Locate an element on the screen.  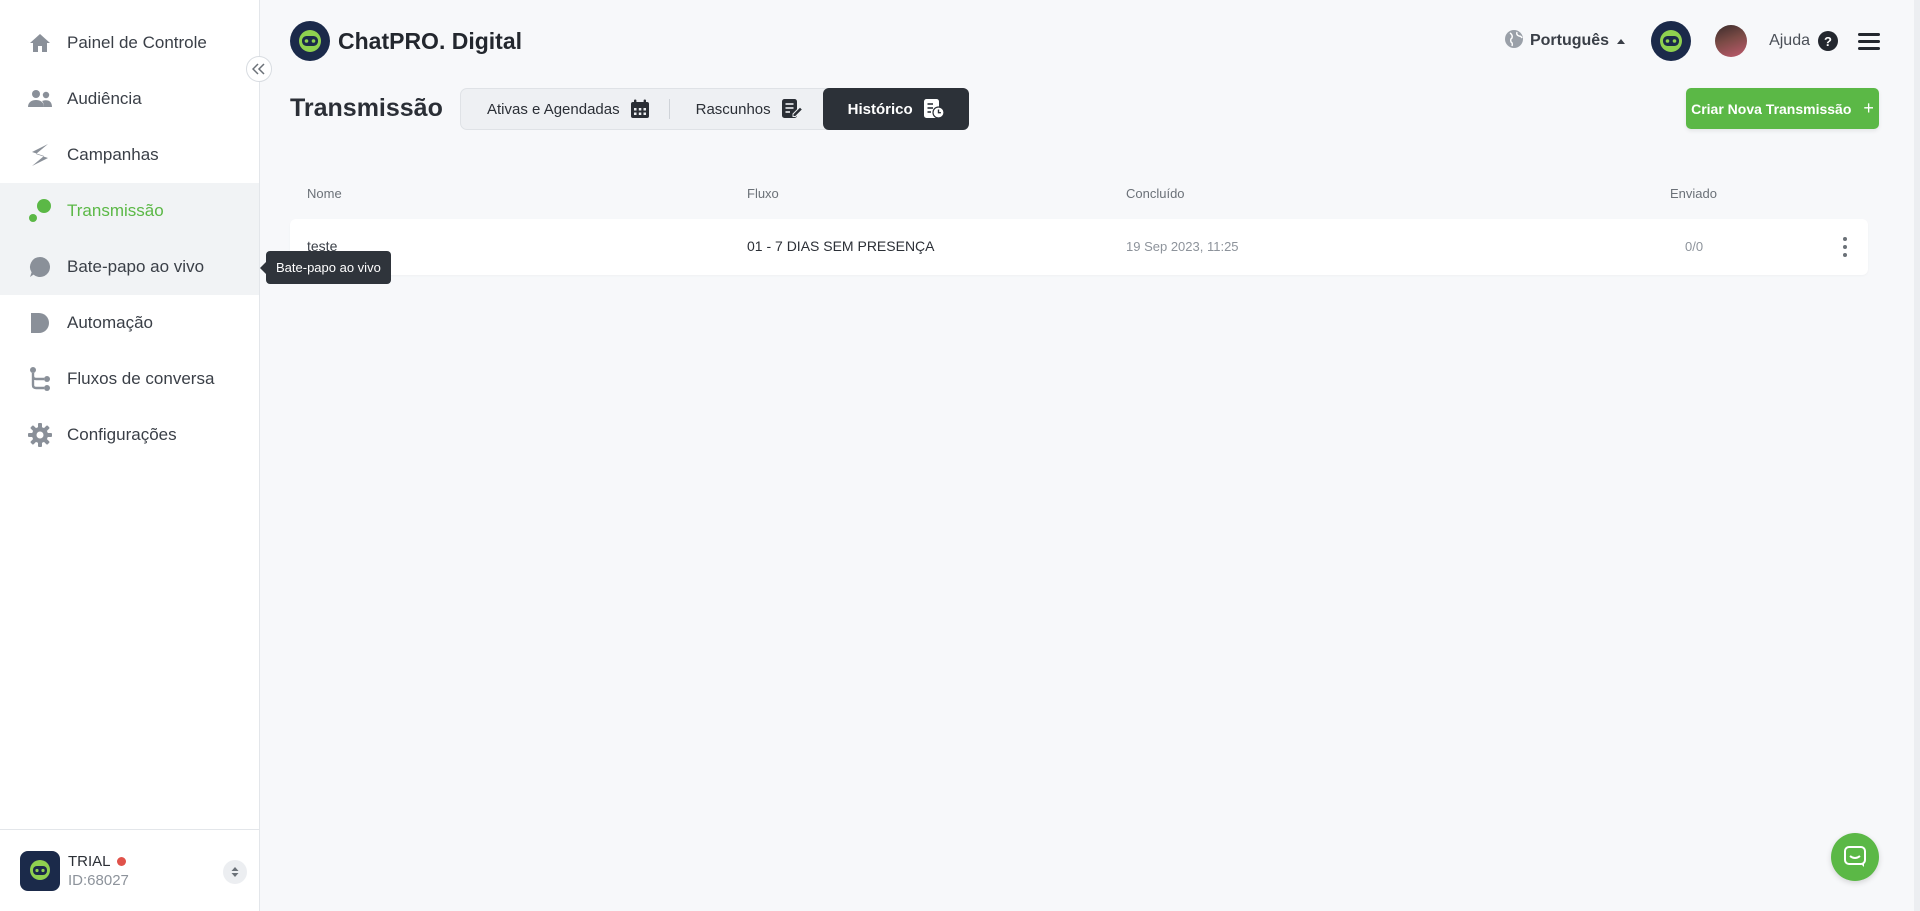
bot-avatar is located at coordinates (1671, 41).